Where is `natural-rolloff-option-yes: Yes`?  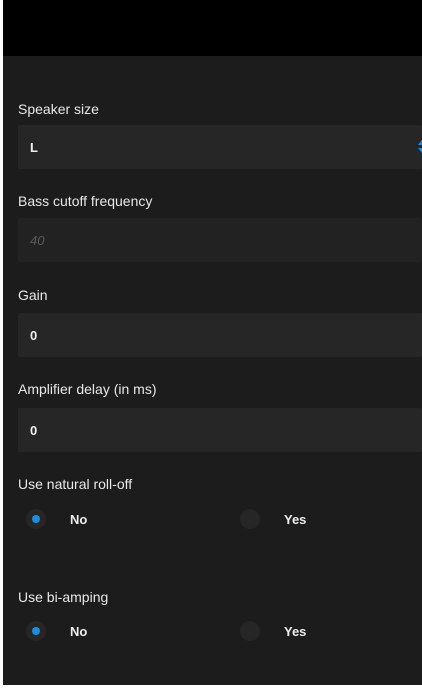
natural-rolloff-option-yes: Yes is located at coordinates (273, 519).